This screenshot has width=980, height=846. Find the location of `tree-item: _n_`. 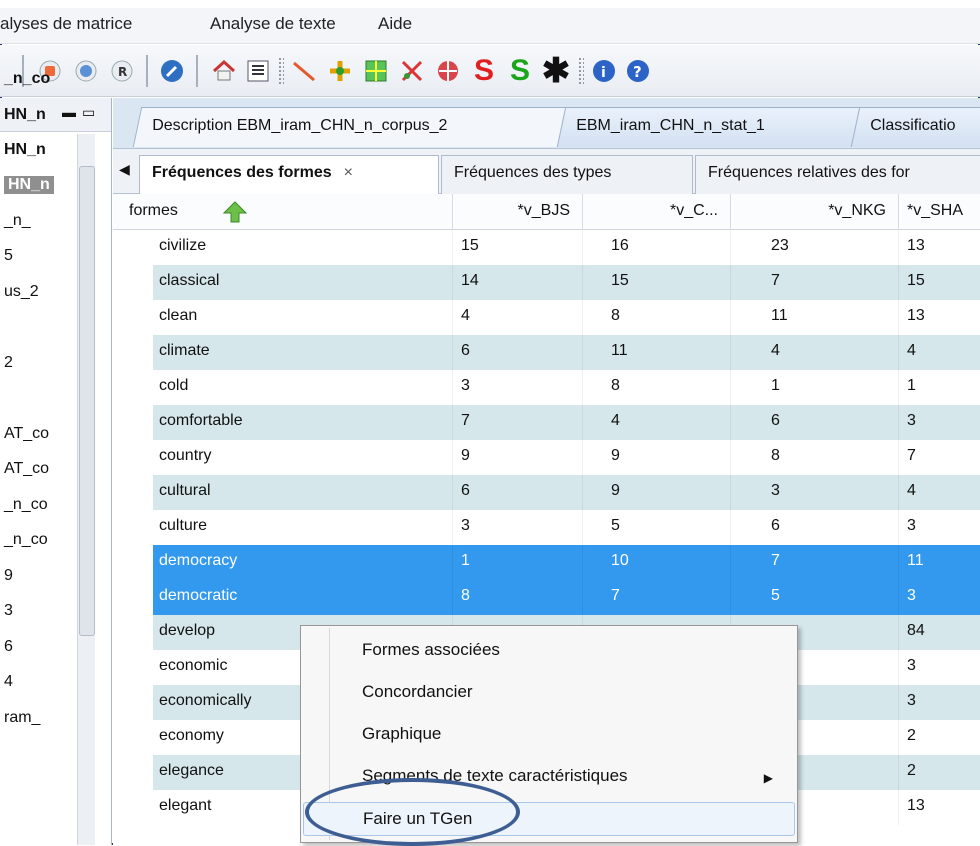

tree-item: _n_ is located at coordinates (17, 221).